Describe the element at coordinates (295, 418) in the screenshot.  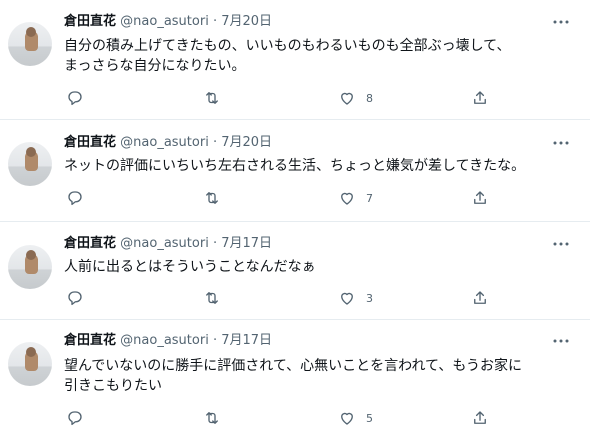
I see `tweet-actions: 5` at that location.